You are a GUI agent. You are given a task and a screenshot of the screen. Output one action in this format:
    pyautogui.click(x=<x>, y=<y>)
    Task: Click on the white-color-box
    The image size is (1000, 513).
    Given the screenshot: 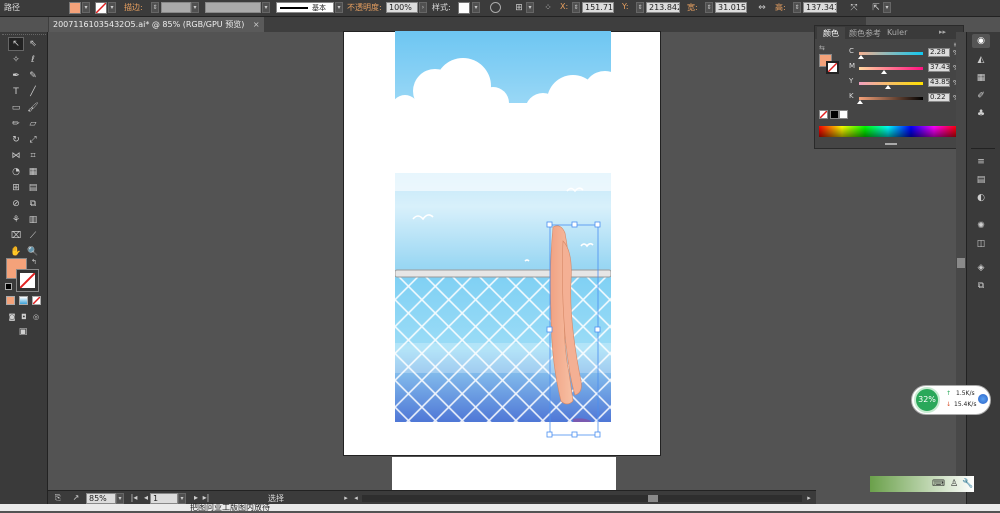 What is the action you would take?
    pyautogui.click(x=843, y=114)
    